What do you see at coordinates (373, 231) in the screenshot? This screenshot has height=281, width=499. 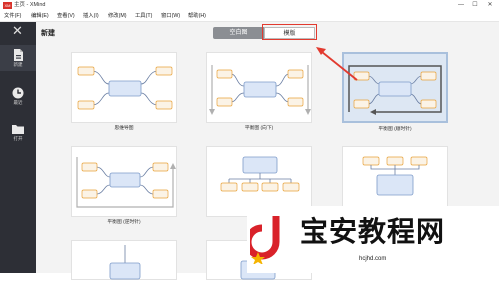 I see `watermark-text: 宝安教程网` at bounding box center [373, 231].